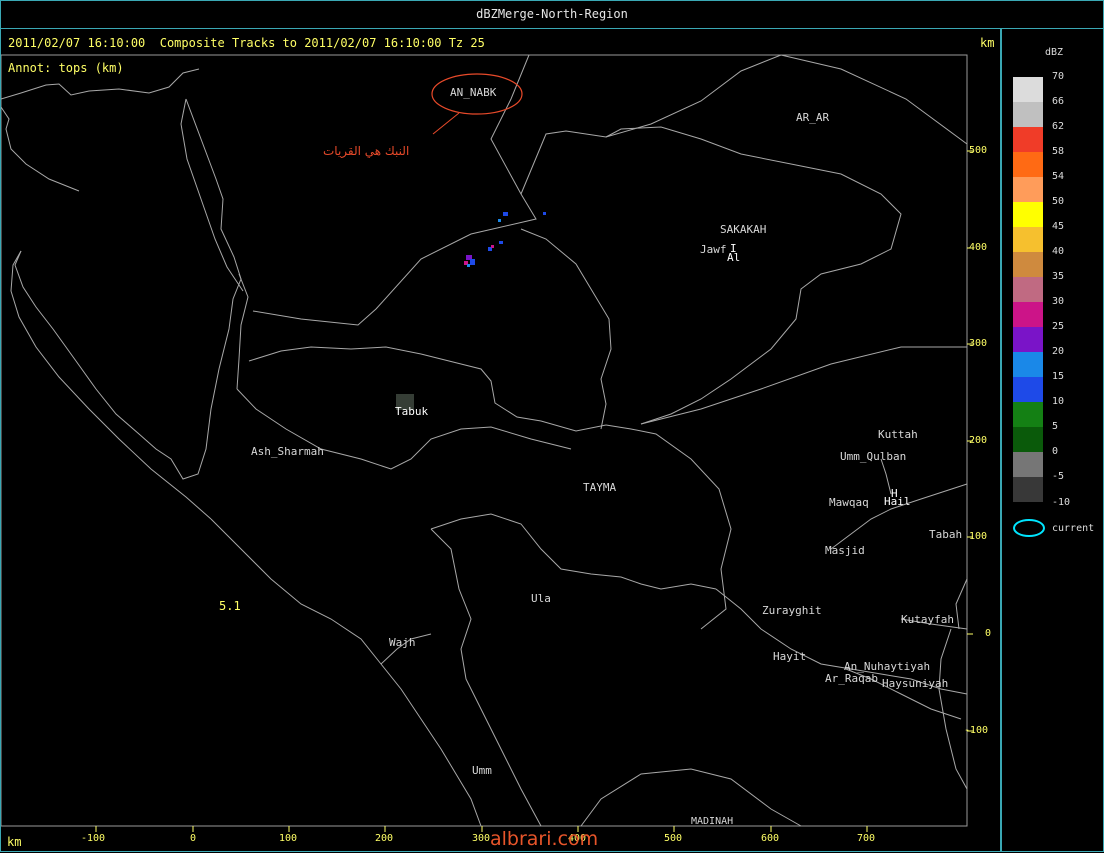 The width and height of the screenshot is (1104, 853). I want to click on legend-value-label: 45, so click(1058, 226).